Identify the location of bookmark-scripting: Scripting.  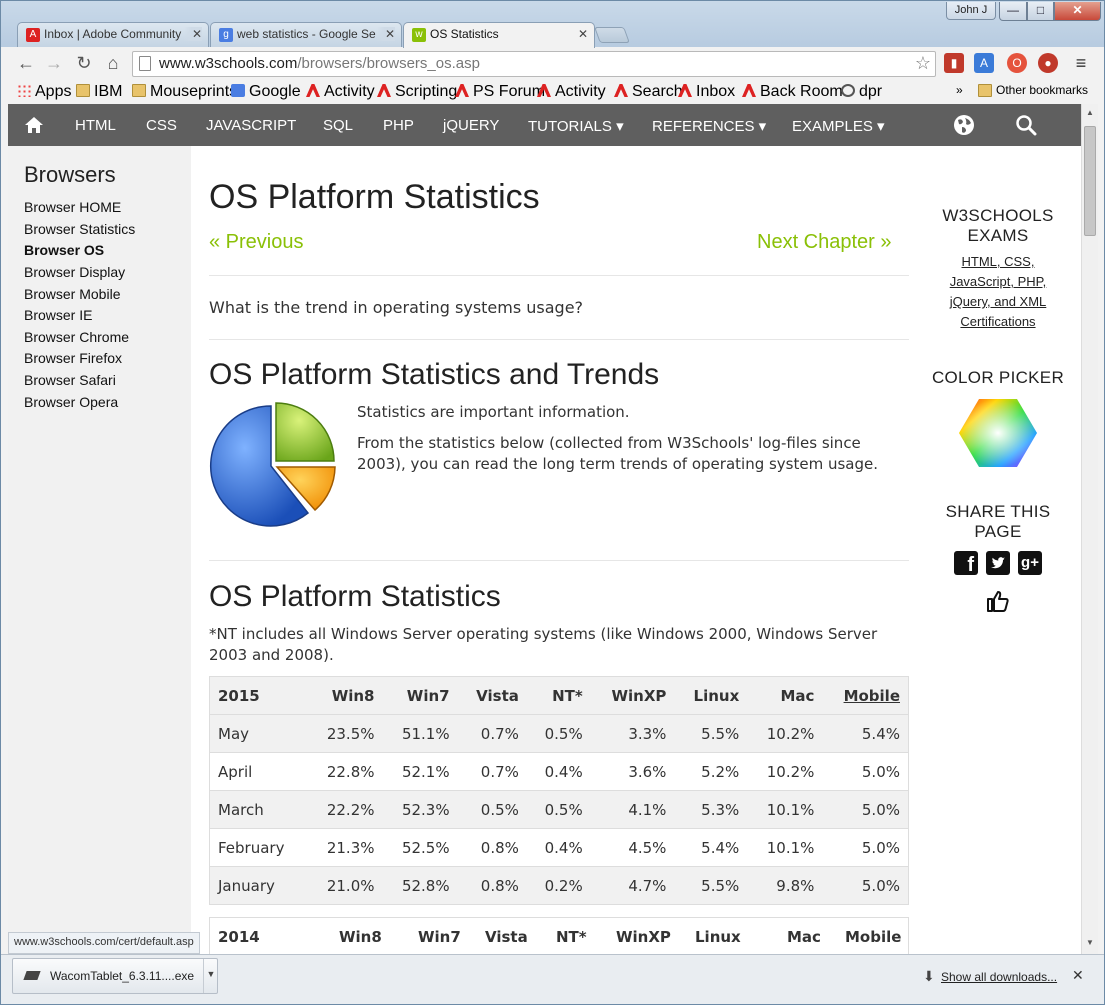
(417, 92).